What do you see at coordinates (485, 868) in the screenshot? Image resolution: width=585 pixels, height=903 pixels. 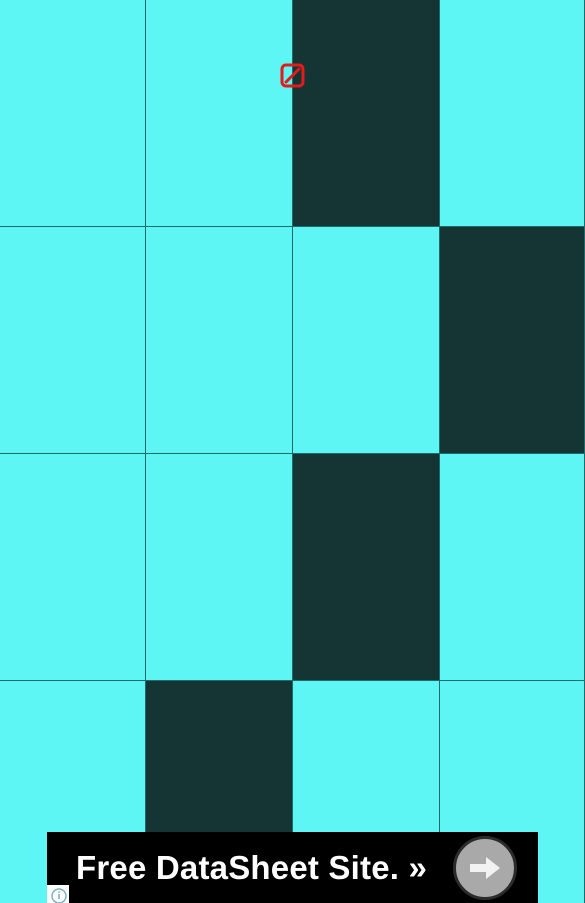 I see `right-arrow-icon` at bounding box center [485, 868].